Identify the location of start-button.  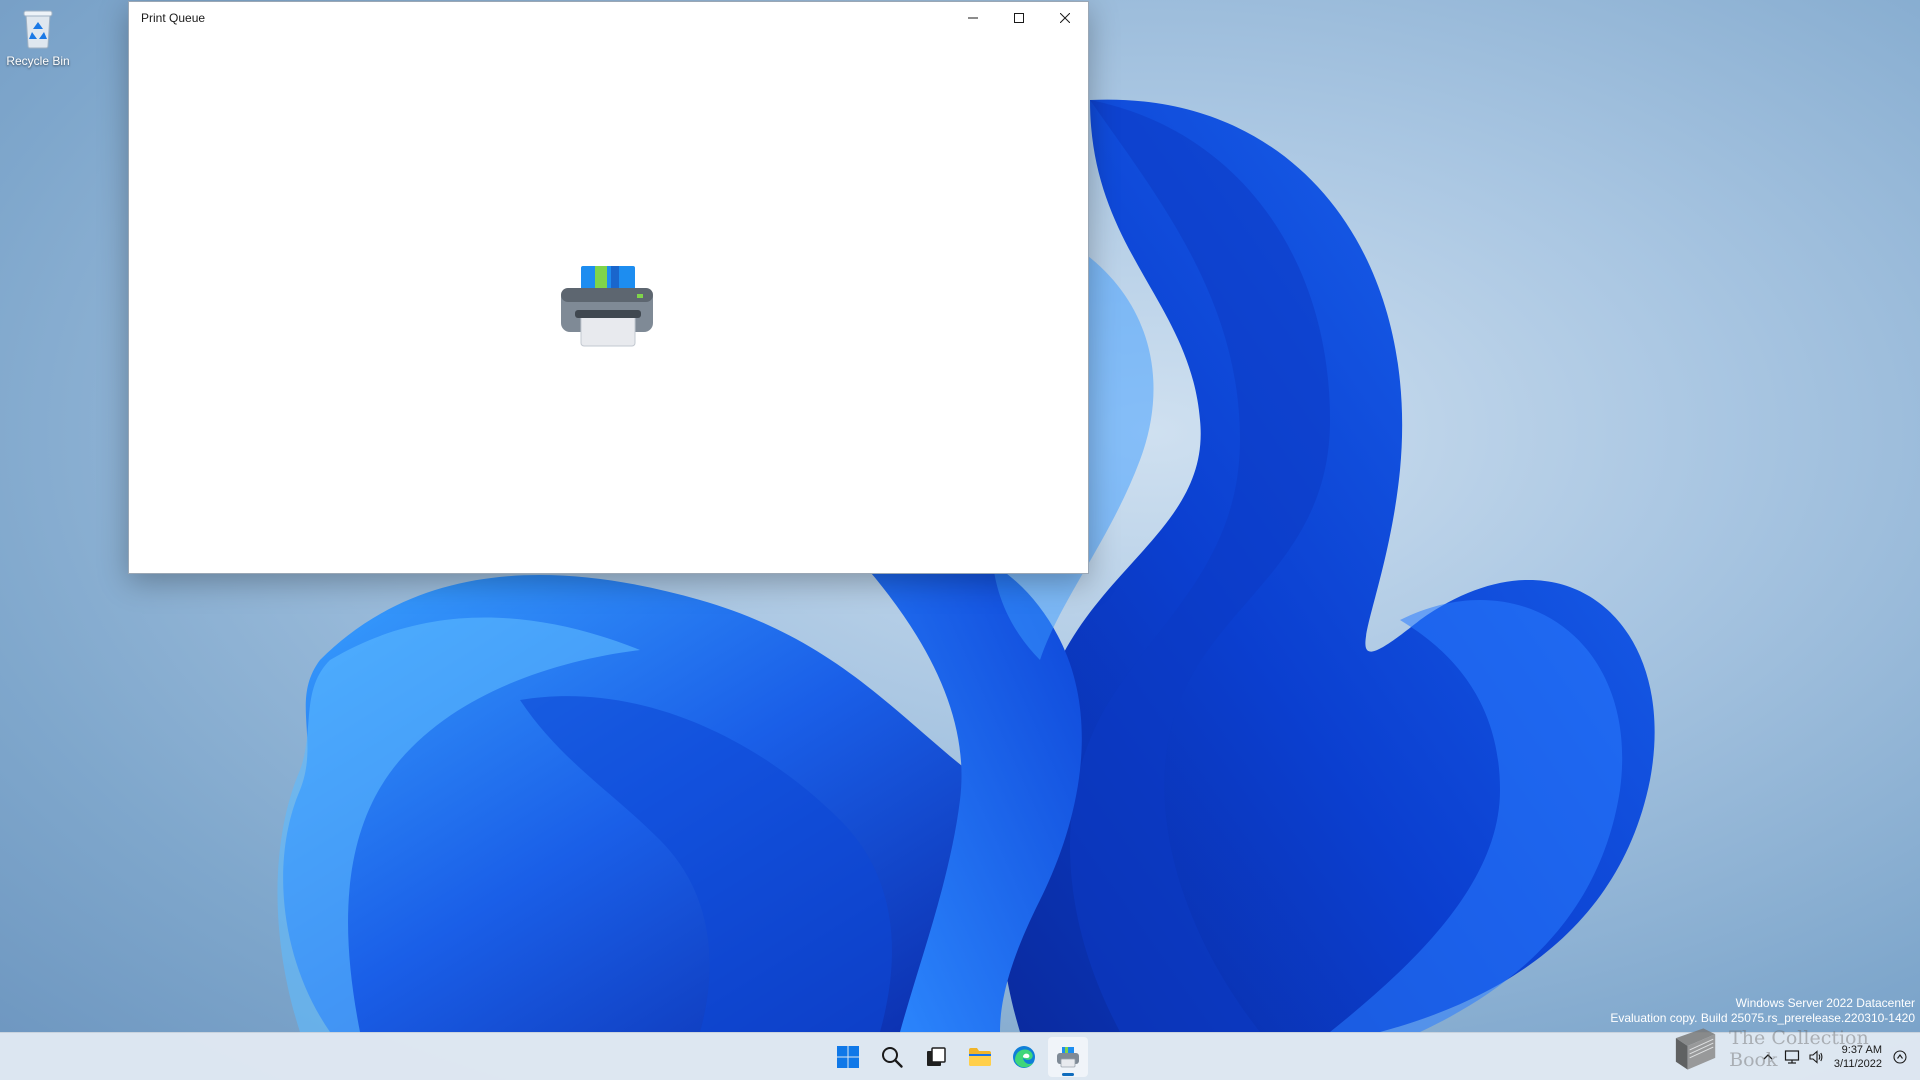
(848, 1057).